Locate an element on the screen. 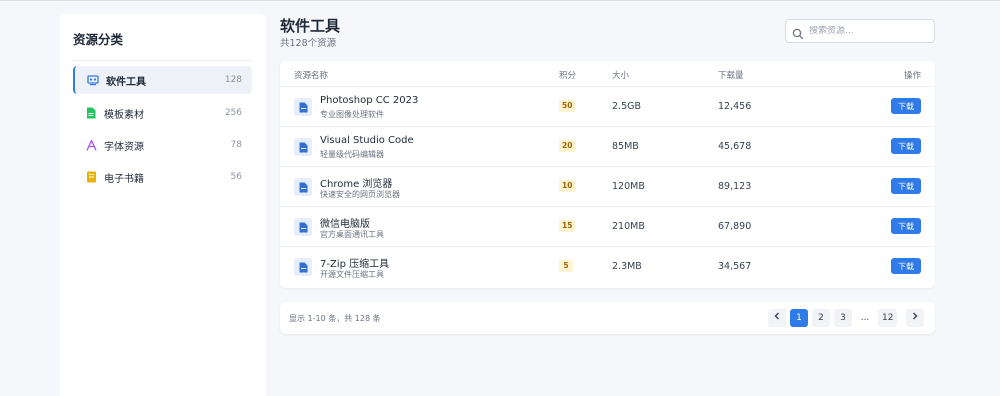 Image resolution: width=1000 pixels, height=396 pixels. points-badge: 20 is located at coordinates (567, 146).